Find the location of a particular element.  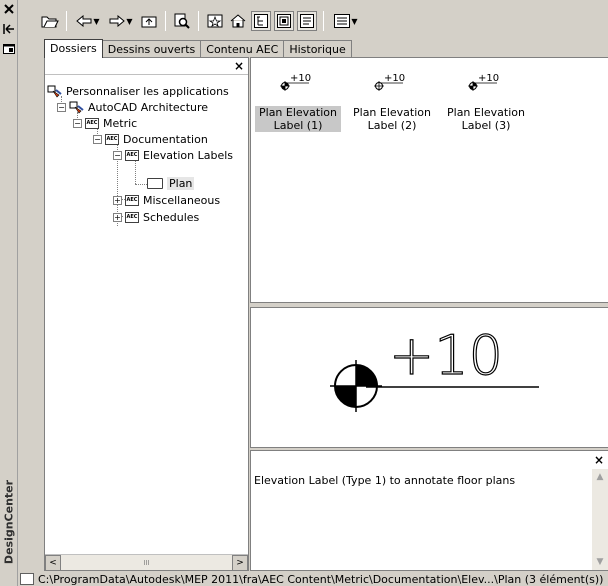

tree-item-label: Personnaliser les applications is located at coordinates (147, 91).